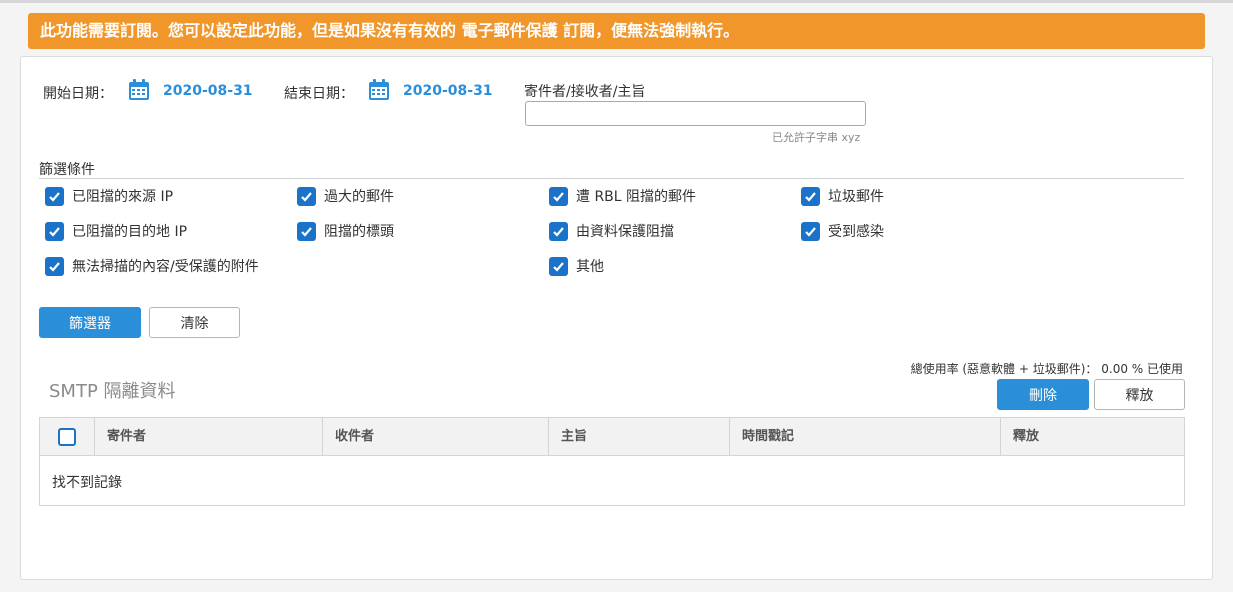 The width and height of the screenshot is (1233, 592). I want to click on filter-blocked-source-ip: 已阻擋的來源 IP, so click(109, 196).